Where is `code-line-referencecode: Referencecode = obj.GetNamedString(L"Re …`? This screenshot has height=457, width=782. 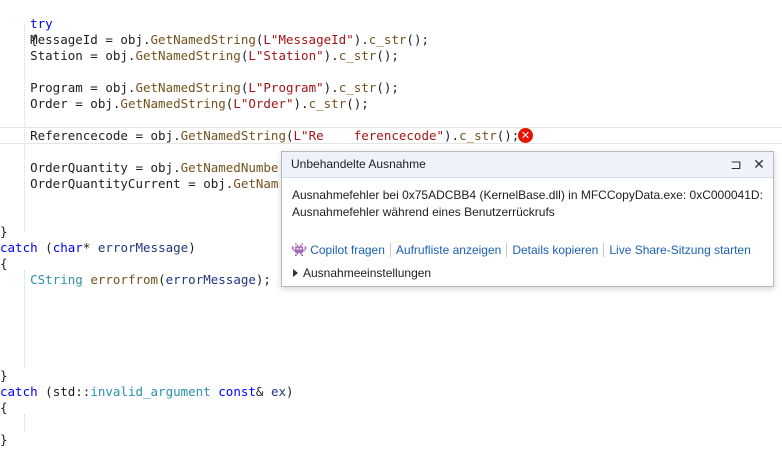 code-line-referencecode: Referencecode = obj.GetNamedString(L"Re … is located at coordinates (391, 135).